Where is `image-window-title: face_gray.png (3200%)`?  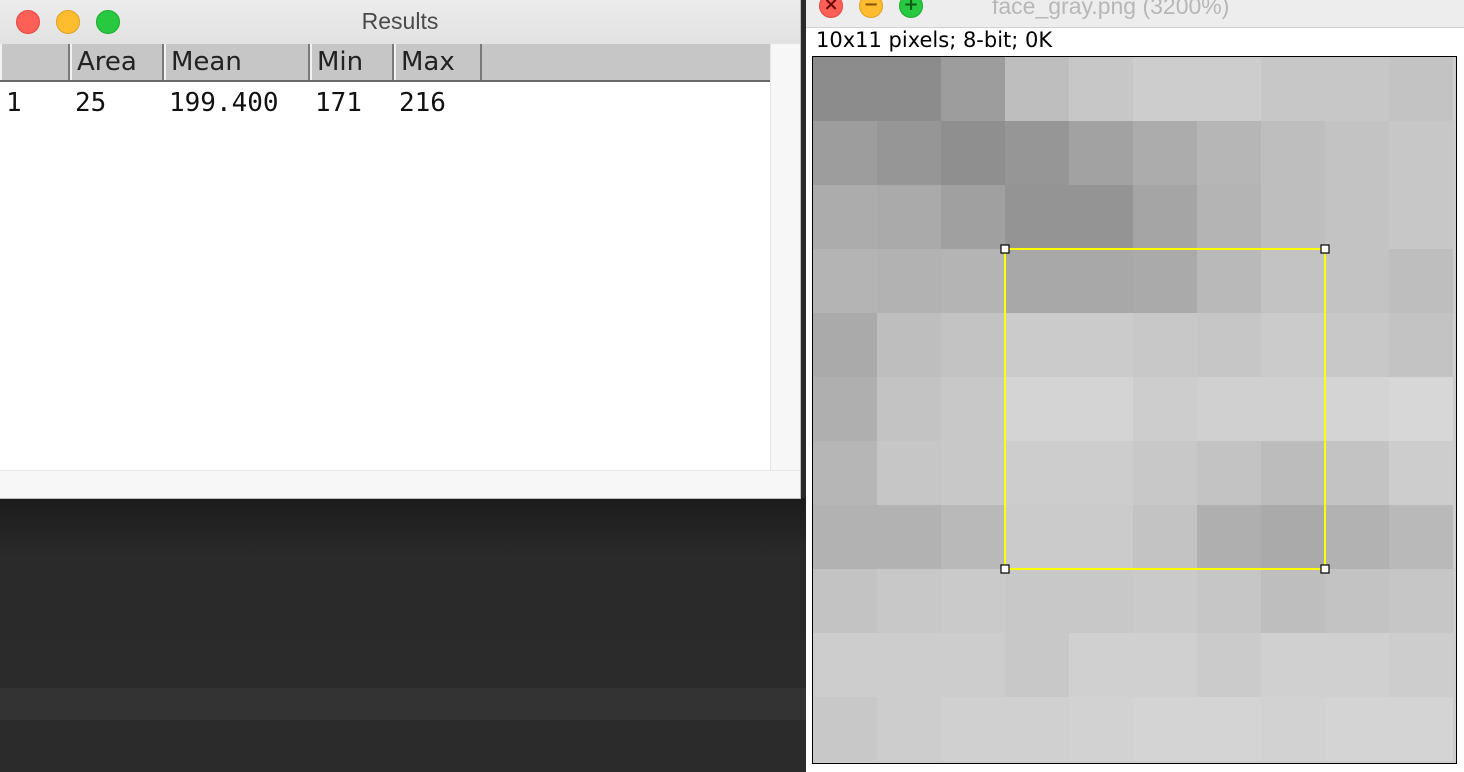
image-window-title: face_gray.png (3200%) is located at coordinates (1111, 9).